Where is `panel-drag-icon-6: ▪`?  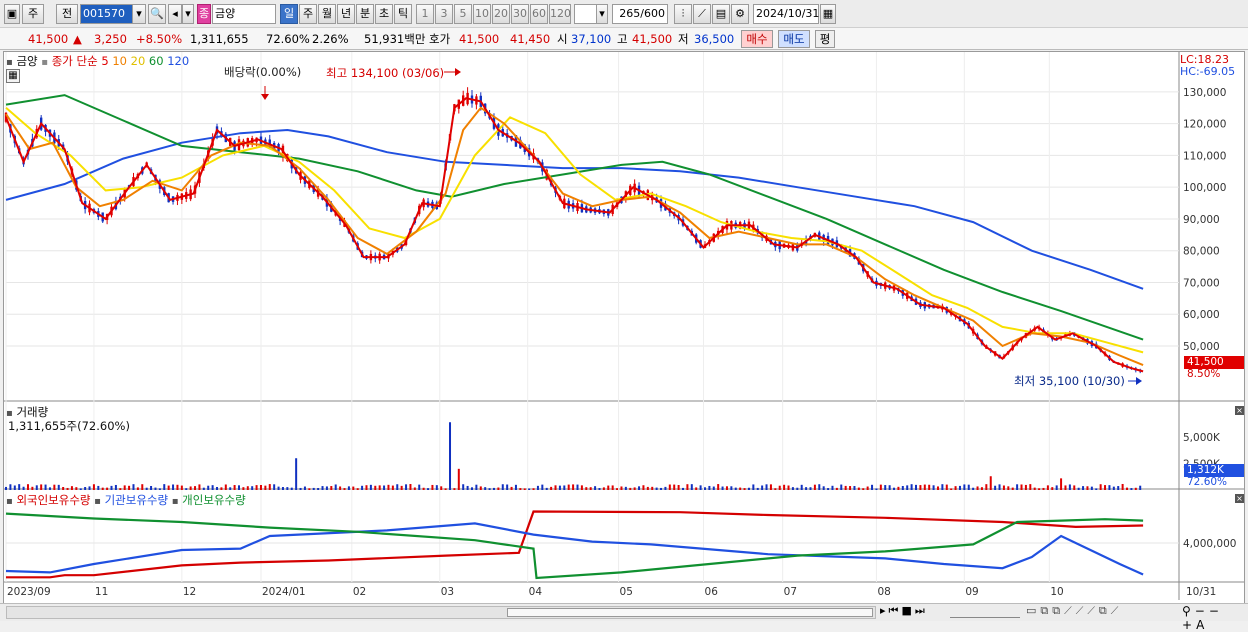
panel-drag-icon-6: ▪ is located at coordinates (175, 501).